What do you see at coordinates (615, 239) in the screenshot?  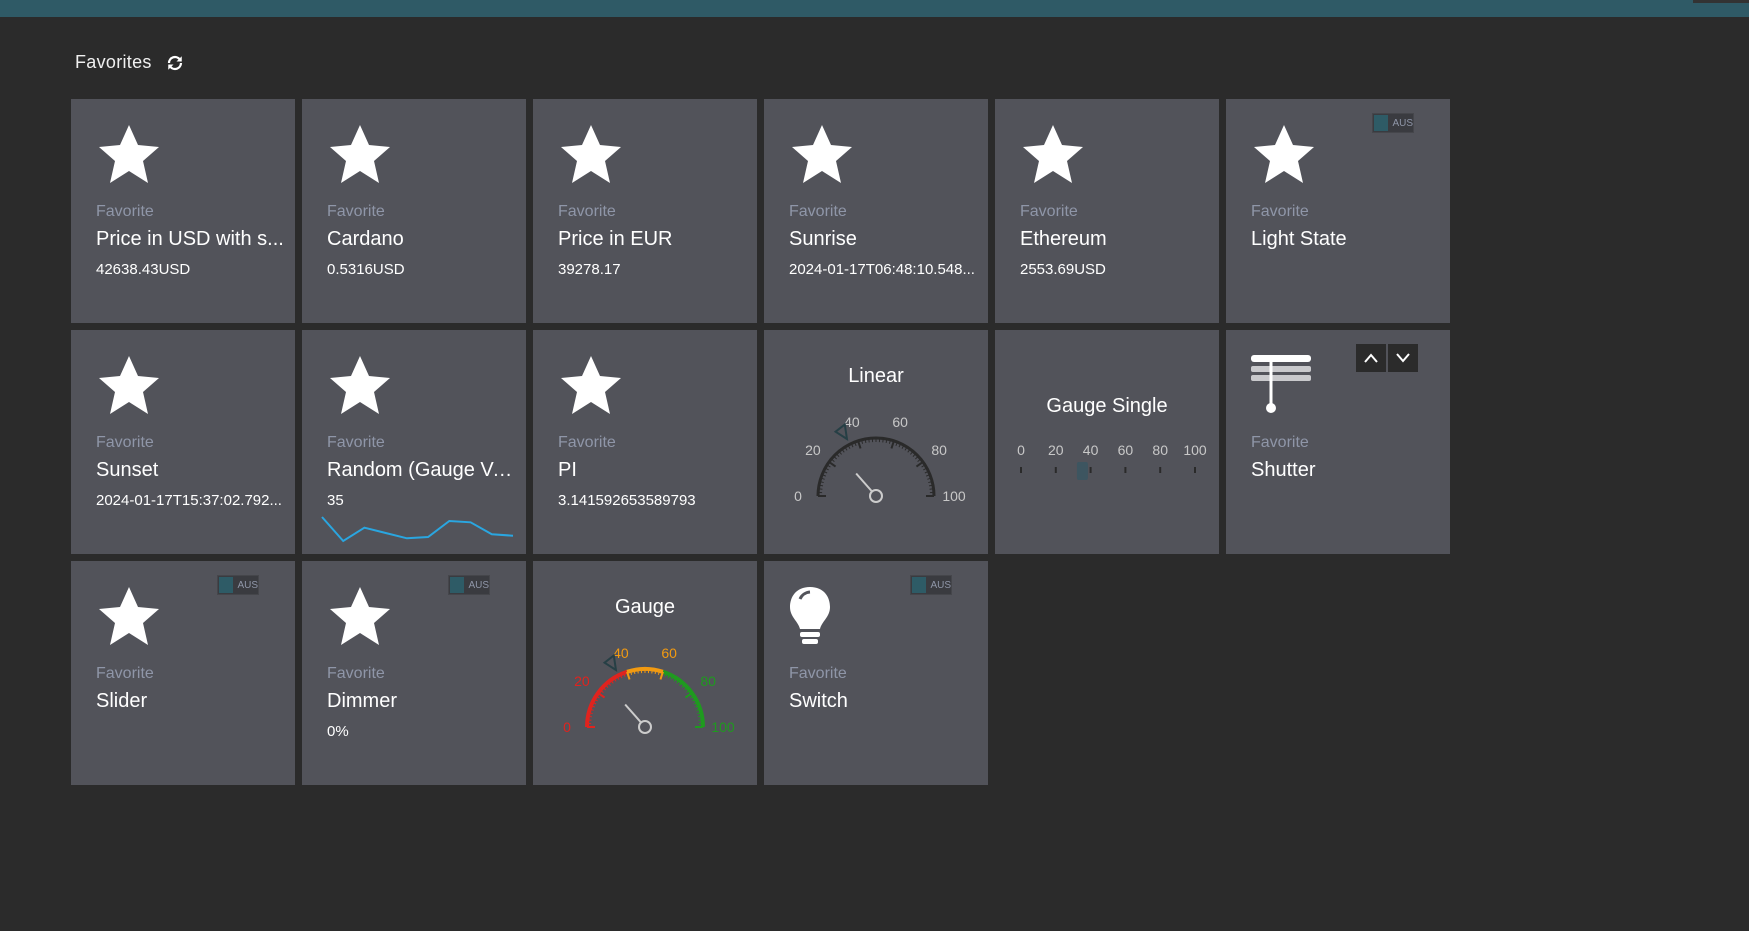 I see `tile-name: Price in EUR` at bounding box center [615, 239].